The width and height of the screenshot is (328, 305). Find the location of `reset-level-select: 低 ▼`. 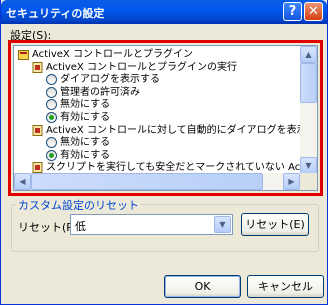

reset-level-select: 低 ▼ is located at coordinates (151, 224).